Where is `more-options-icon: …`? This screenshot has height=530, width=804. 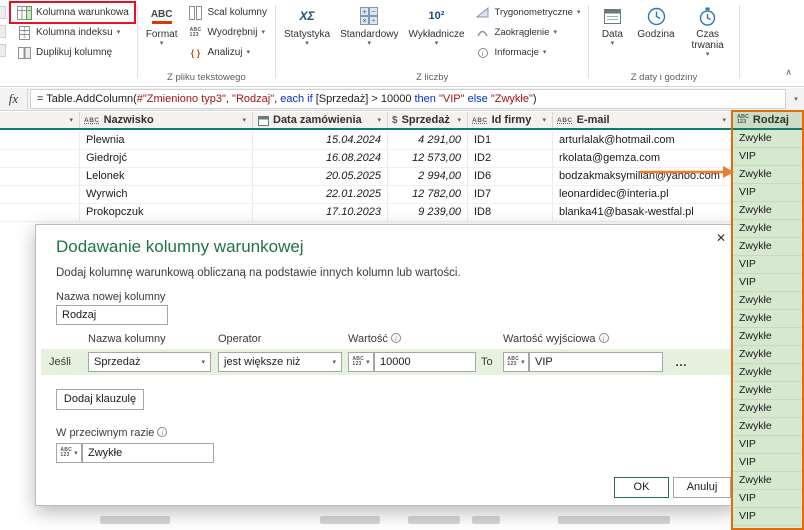
more-options-icon: … is located at coordinates (681, 362).